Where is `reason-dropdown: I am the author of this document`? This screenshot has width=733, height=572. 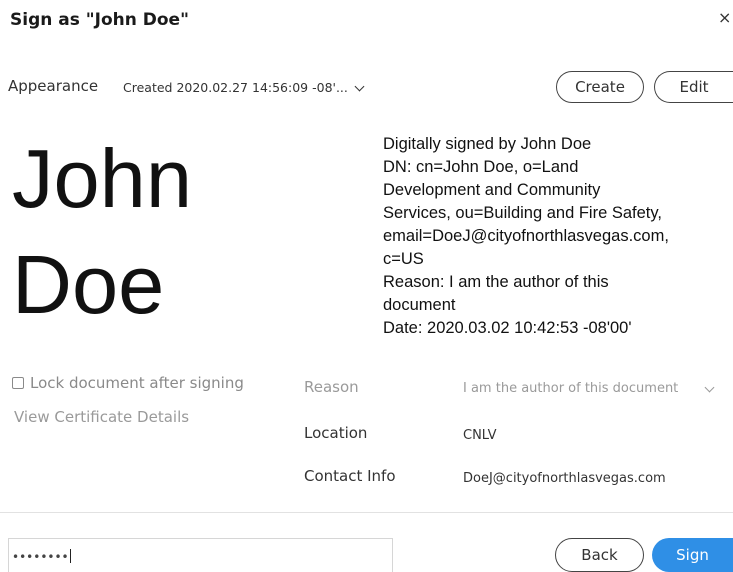 reason-dropdown: I am the author of this document is located at coordinates (589, 388).